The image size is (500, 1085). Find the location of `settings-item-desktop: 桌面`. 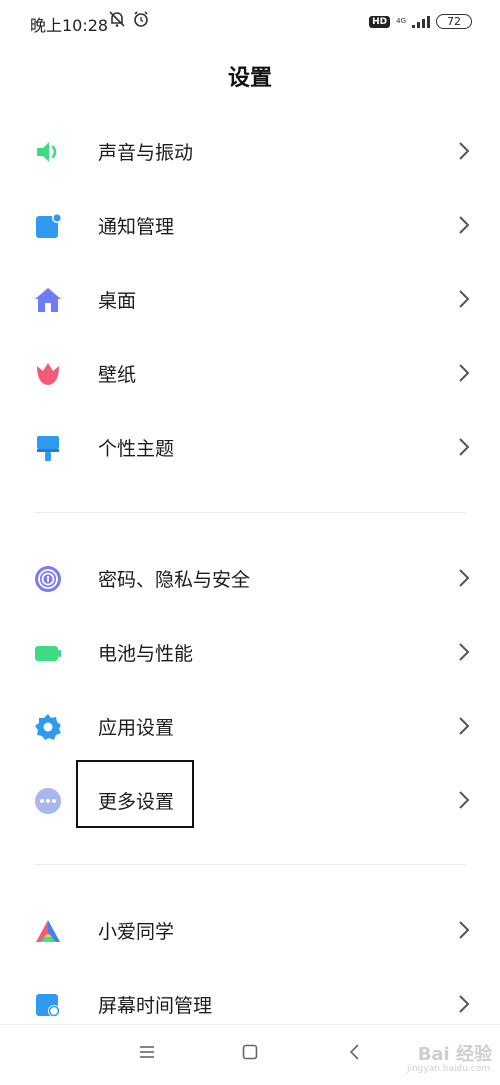

settings-item-desktop: 桌面 is located at coordinates (250, 299).